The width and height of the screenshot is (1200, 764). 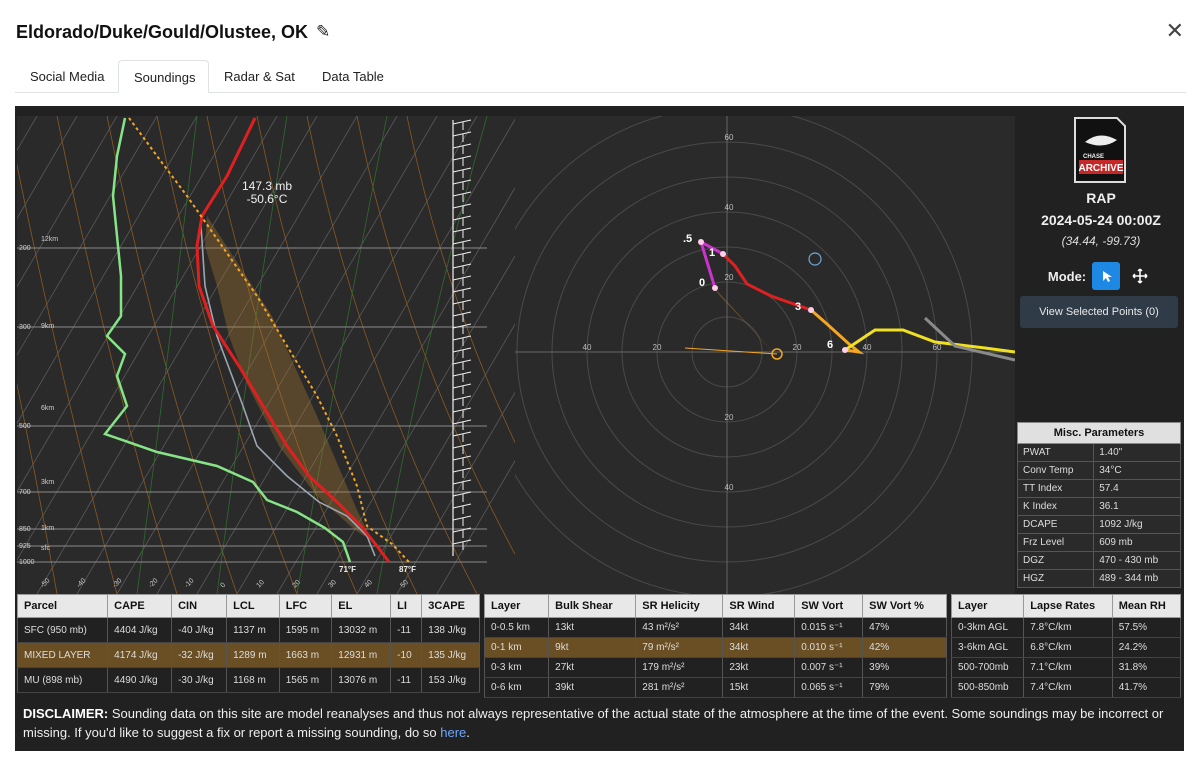 I want to click on svg-text: 1000, so click(x=27, y=562).